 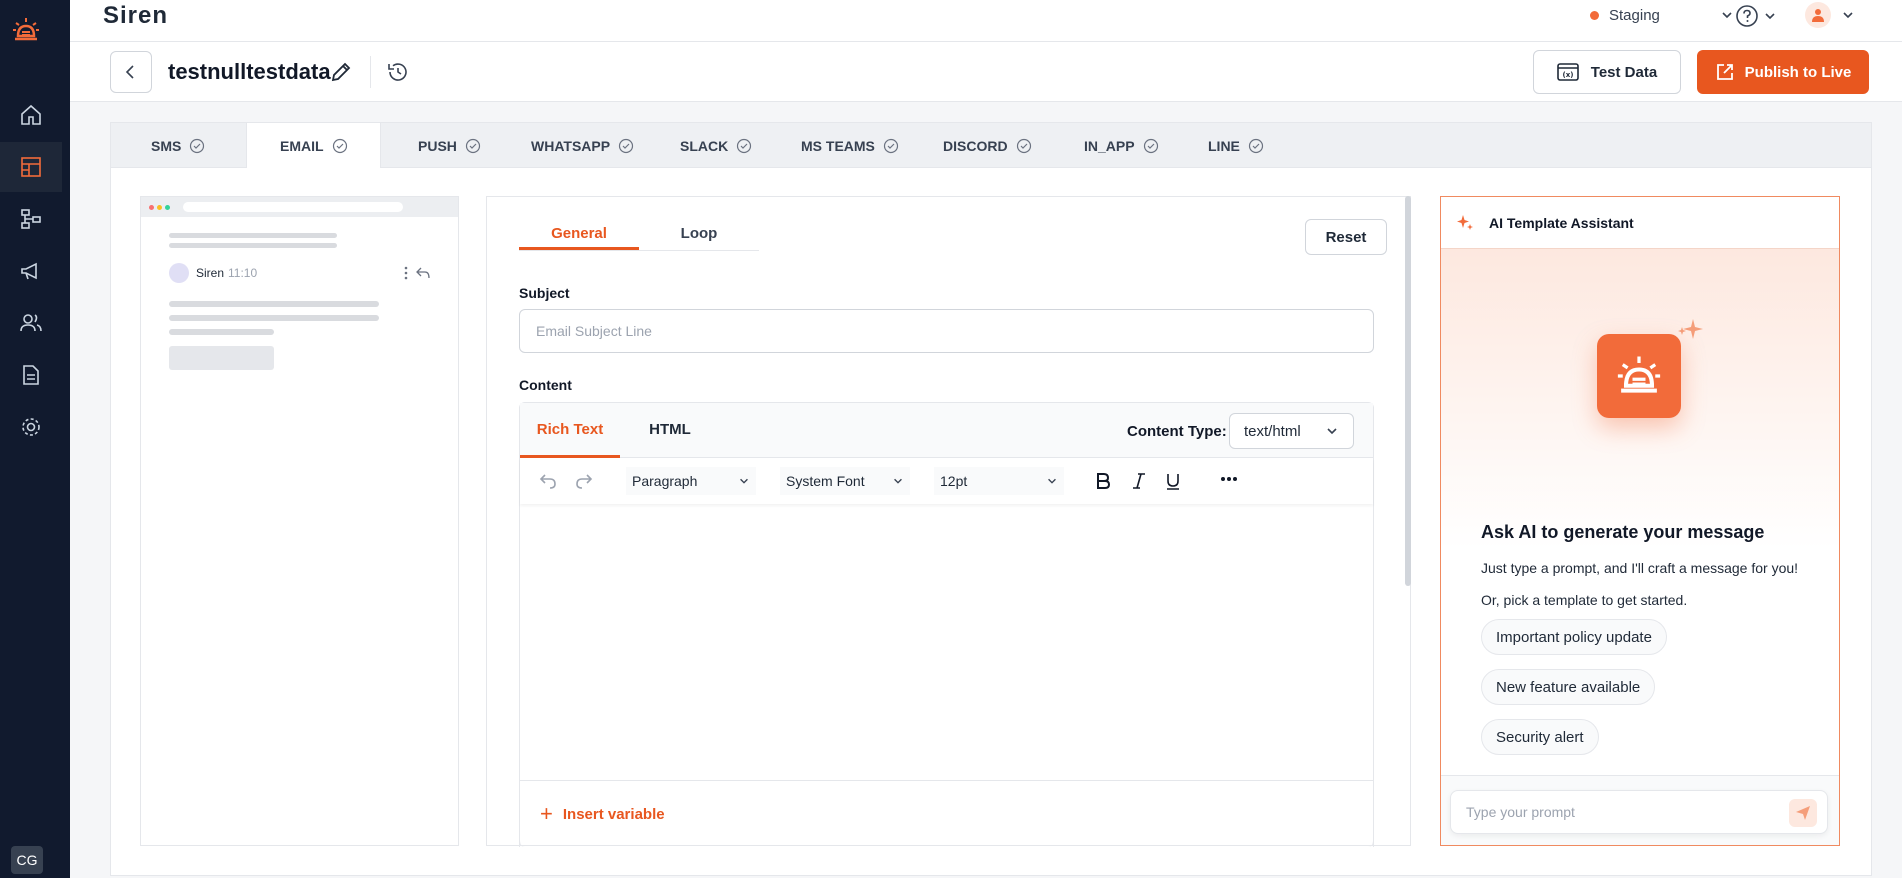 What do you see at coordinates (1607, 72) in the screenshot?
I see `test-data-button: (x) Test Data` at bounding box center [1607, 72].